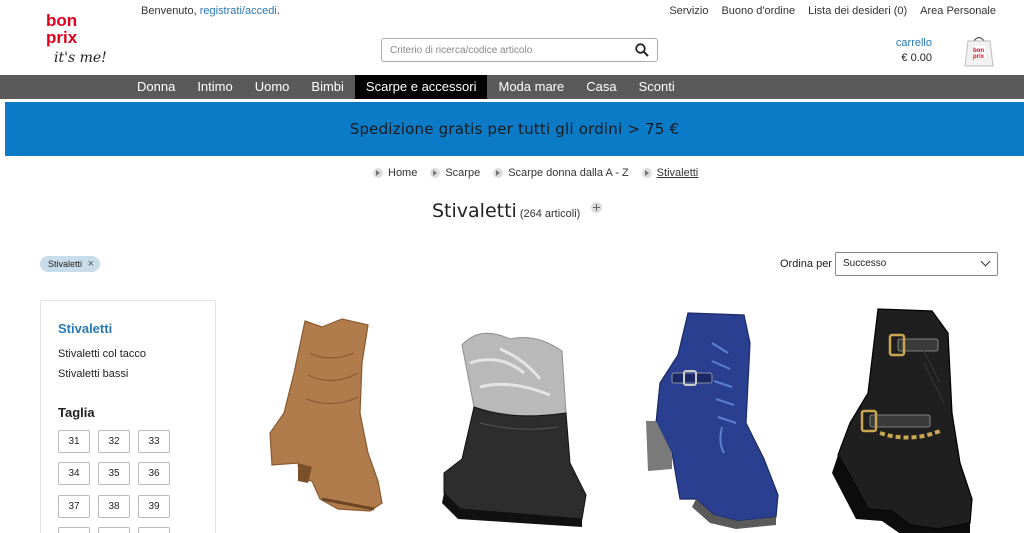 Image resolution: width=1024 pixels, height=533 pixels. I want to click on nav-item-casa: Casa, so click(601, 87).